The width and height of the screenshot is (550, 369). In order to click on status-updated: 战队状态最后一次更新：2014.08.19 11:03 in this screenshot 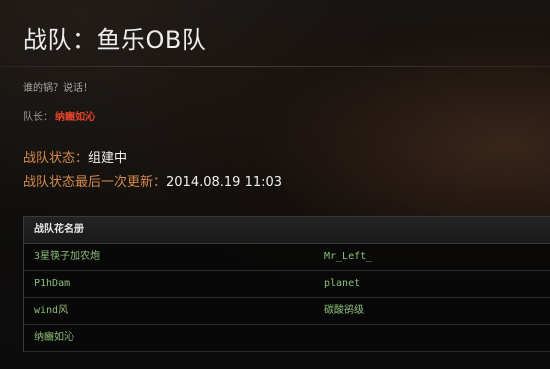, I will do `click(152, 180)`.